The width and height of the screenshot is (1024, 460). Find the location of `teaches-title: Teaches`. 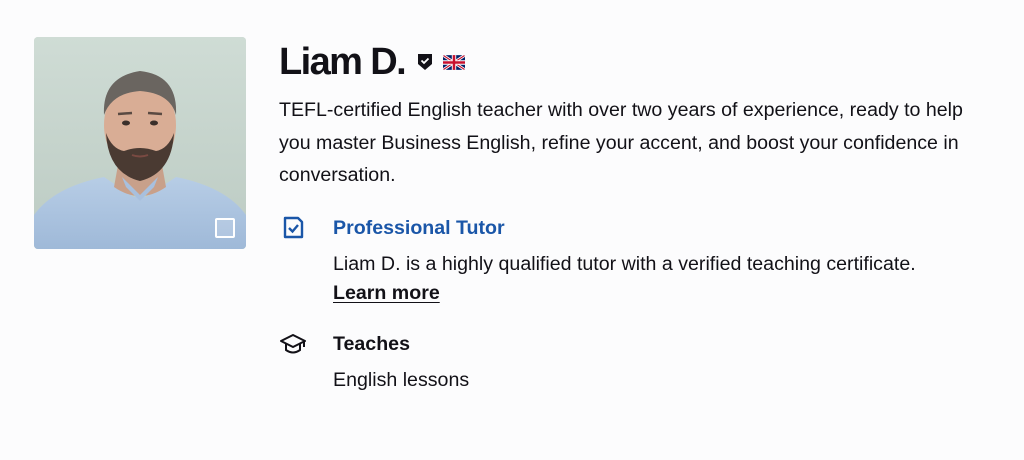

teaches-title: Teaches is located at coordinates (371, 343).